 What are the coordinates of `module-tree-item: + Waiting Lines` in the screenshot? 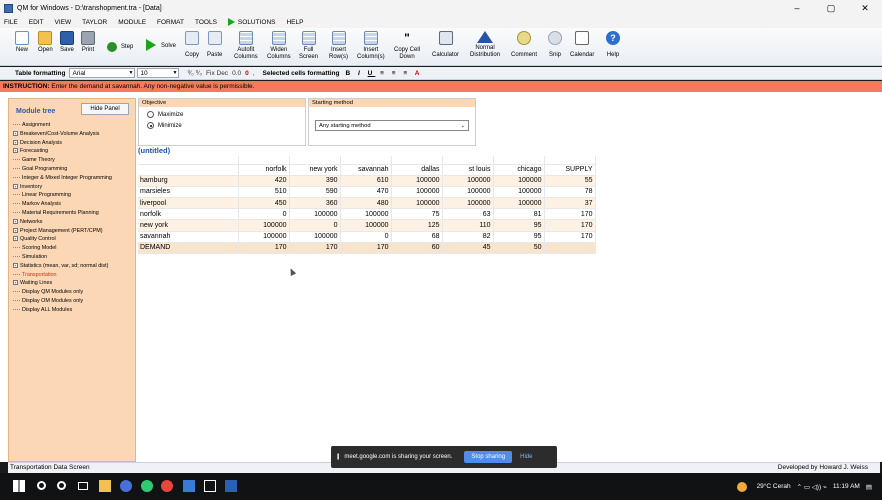 It's located at (74, 283).